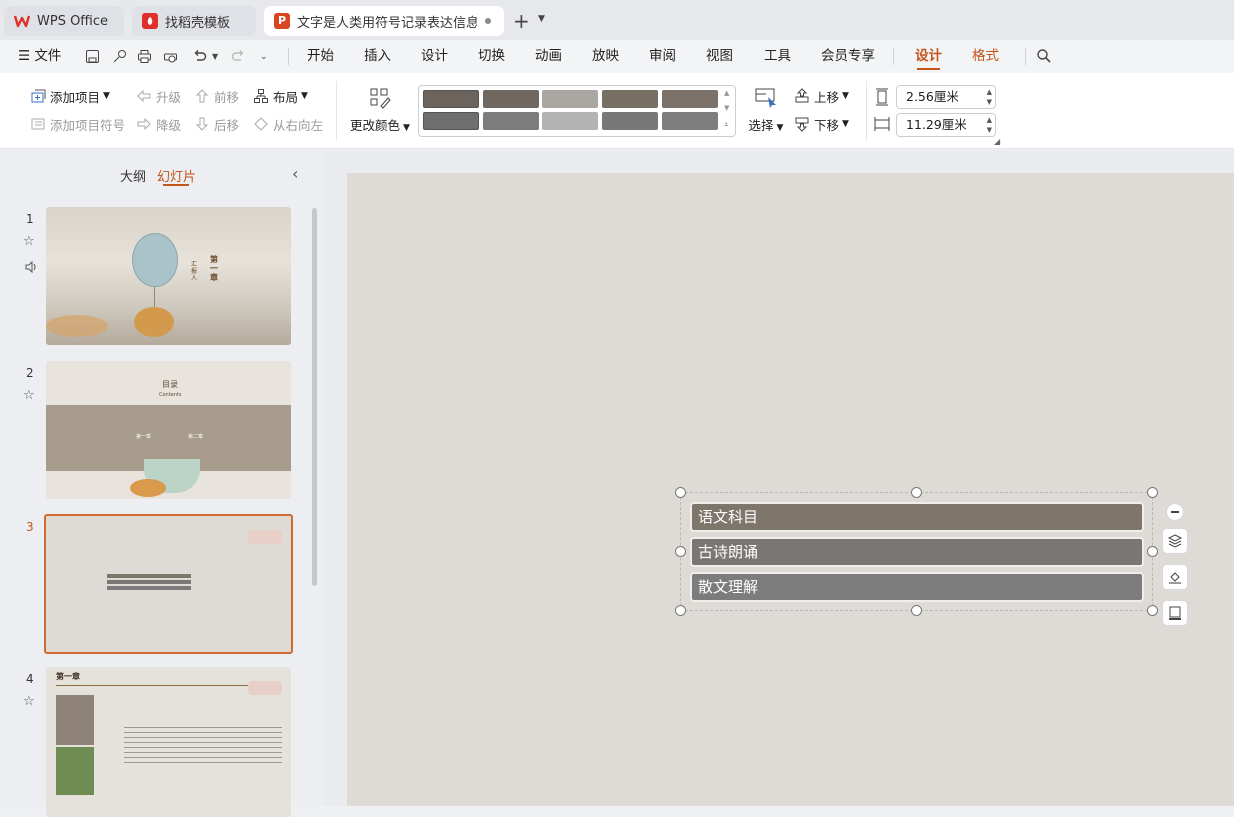 Image resolution: width=1234 pixels, height=817 pixels. Describe the element at coordinates (766, 110) in the screenshot. I see `select-button: 选择 ▼` at that location.